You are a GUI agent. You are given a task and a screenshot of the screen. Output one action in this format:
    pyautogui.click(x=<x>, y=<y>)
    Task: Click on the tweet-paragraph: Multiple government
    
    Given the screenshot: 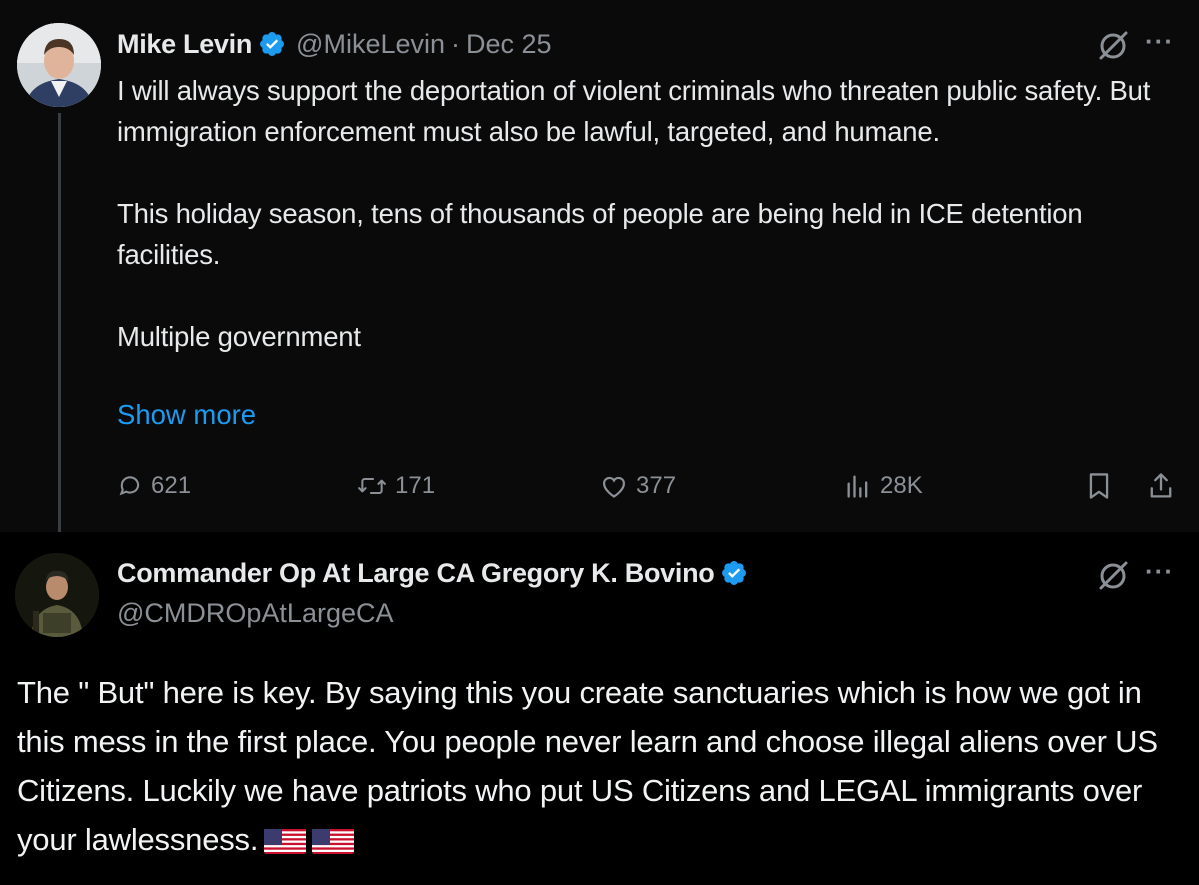 What is the action you would take?
    pyautogui.click(x=239, y=336)
    